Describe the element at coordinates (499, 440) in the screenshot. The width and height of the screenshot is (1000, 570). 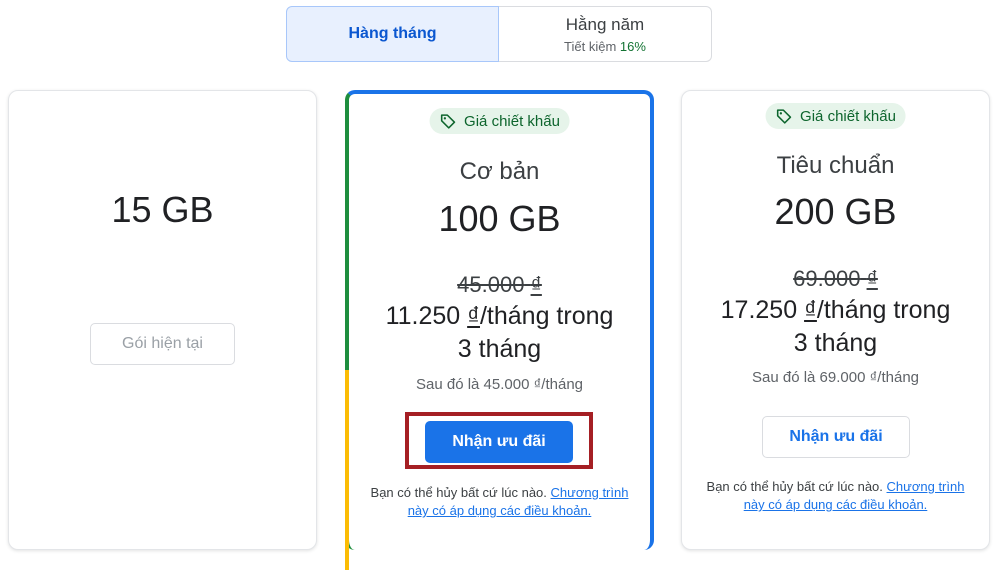
I see `highlight-frame` at that location.